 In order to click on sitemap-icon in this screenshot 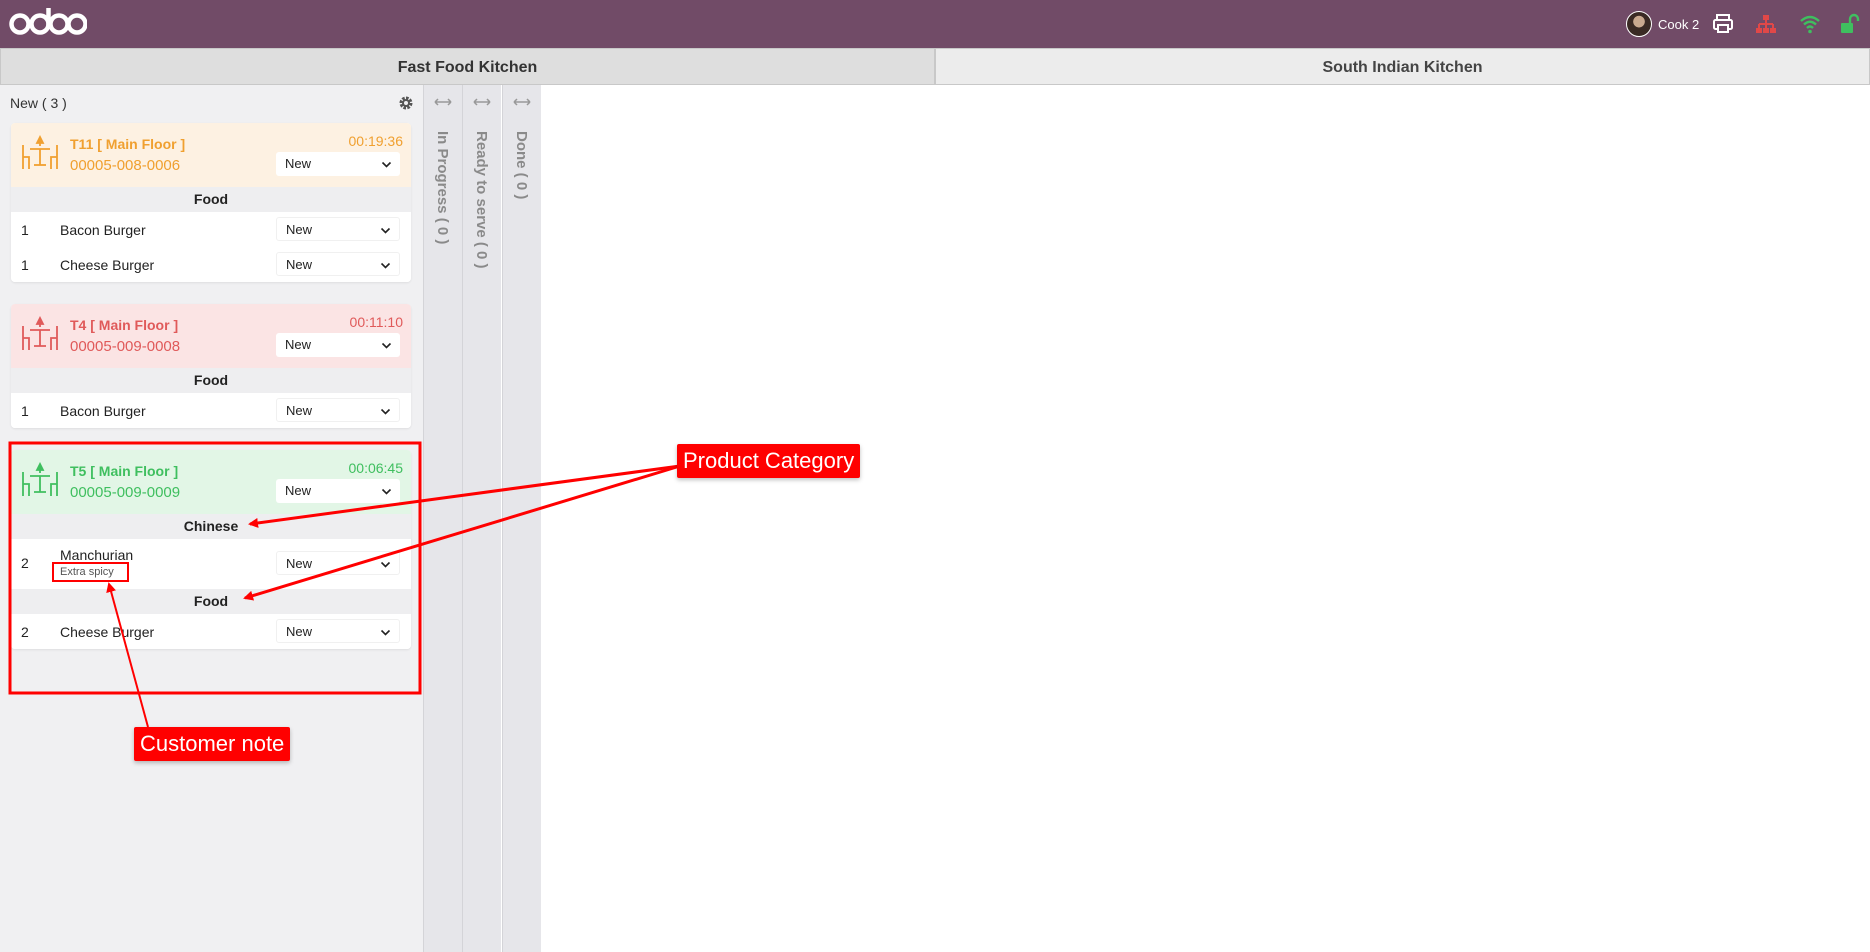, I will do `click(1766, 24)`.